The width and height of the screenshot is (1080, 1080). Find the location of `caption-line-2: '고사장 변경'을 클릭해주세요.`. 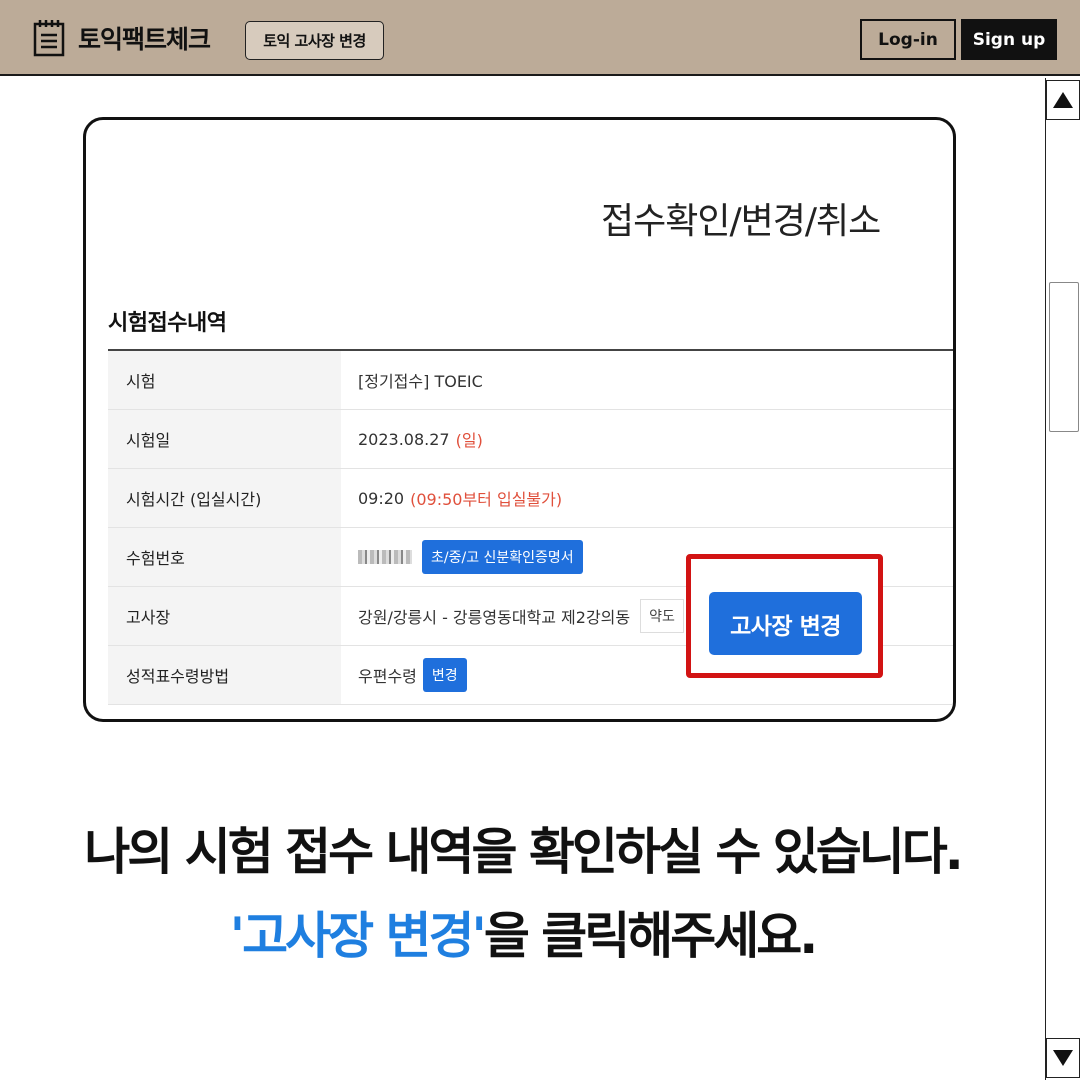

caption-line-2: '고사장 변경'을 클릭해주세요. is located at coordinates (522, 932).